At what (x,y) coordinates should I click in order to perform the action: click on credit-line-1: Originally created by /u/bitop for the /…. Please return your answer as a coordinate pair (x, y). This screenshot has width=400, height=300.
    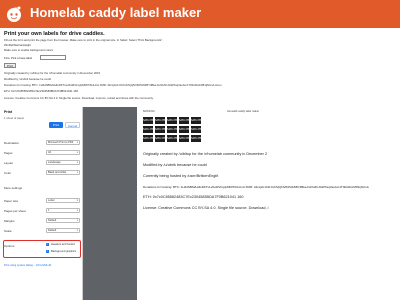
    Looking at the image, I should click on (52, 73).